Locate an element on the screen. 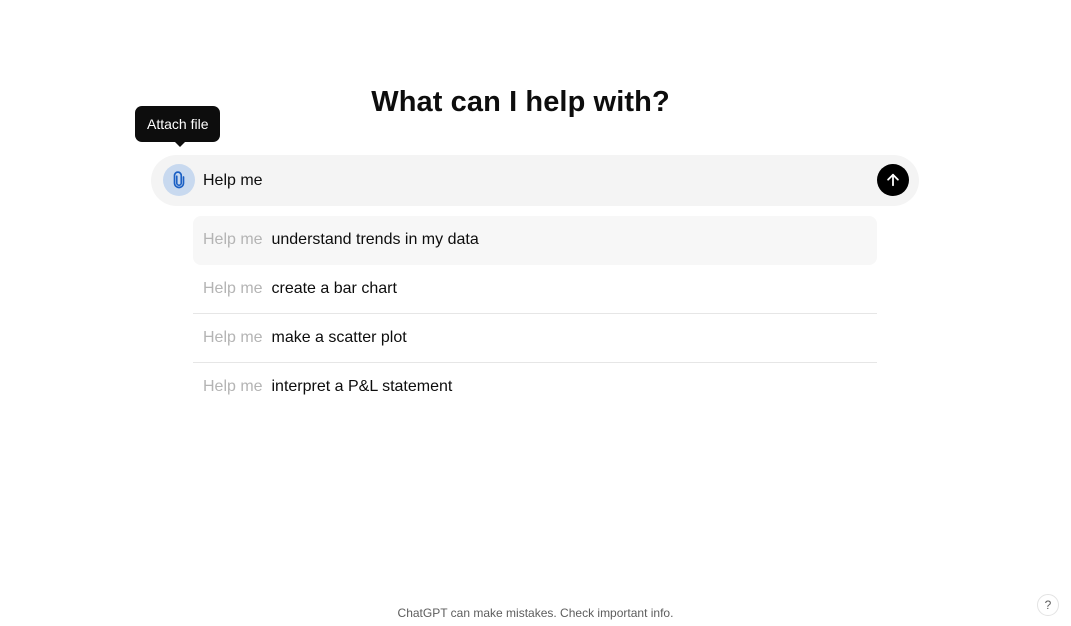 This screenshot has width=1071, height=626. paperclip-icon is located at coordinates (179, 180).